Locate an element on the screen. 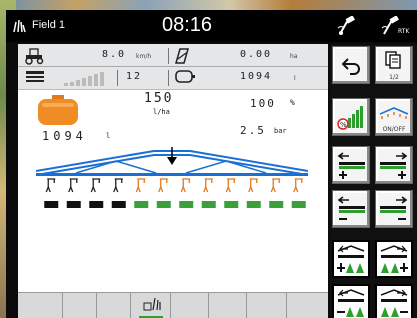  sections-left-on-icon is located at coordinates (351, 259).